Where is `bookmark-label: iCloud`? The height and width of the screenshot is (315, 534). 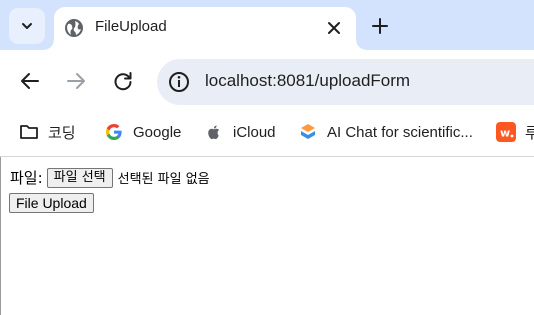 bookmark-label: iCloud is located at coordinates (254, 132).